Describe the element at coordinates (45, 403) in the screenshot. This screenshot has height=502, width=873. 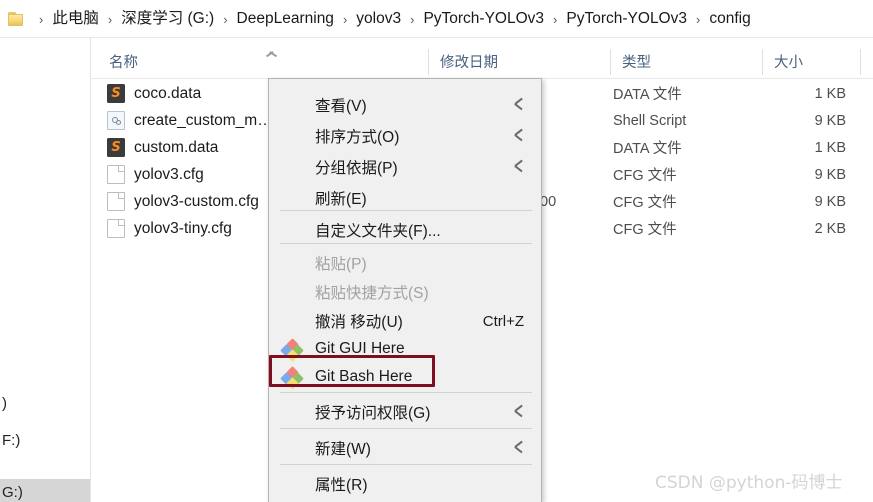
I see `nav-item-drive-0: )` at that location.